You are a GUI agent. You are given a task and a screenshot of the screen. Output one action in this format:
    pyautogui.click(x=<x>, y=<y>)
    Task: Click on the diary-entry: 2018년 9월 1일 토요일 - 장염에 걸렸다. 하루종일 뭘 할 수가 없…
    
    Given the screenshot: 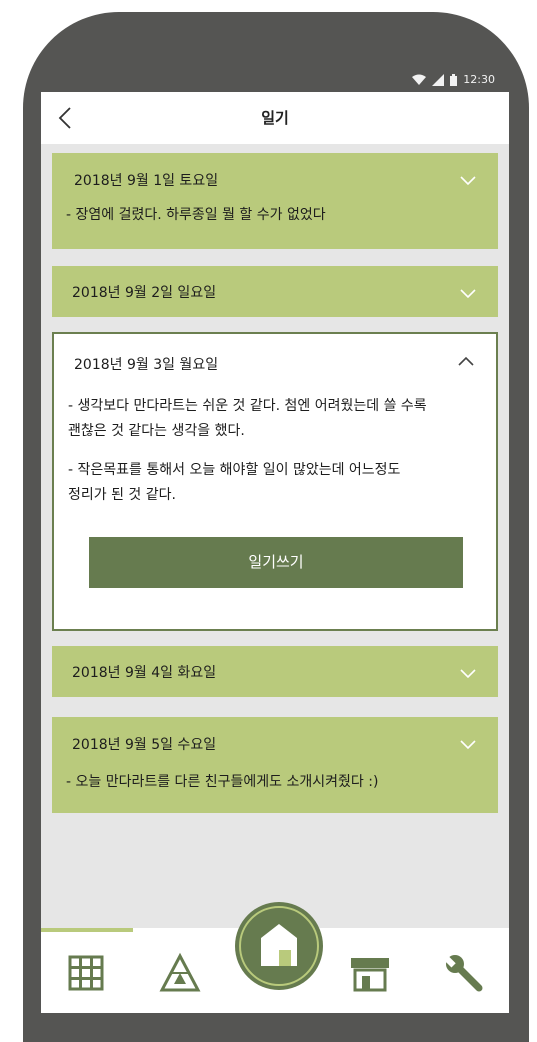 What is the action you would take?
    pyautogui.click(x=275, y=201)
    